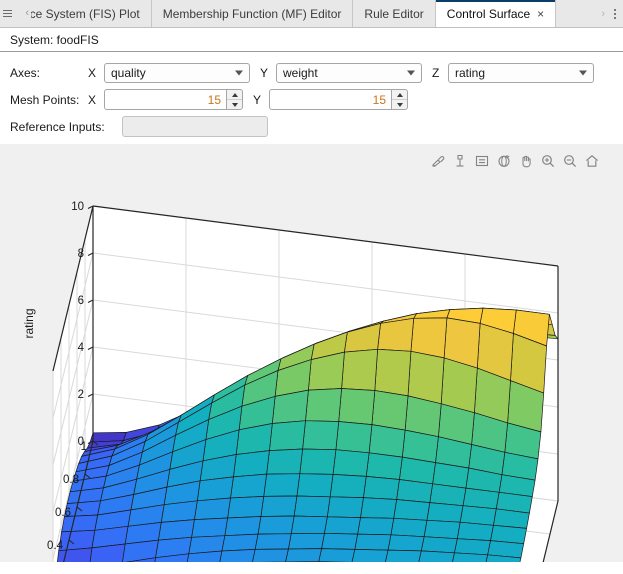 Image resolution: width=623 pixels, height=574 pixels. I want to click on tab-label: Membership Function (MF) Editor, so click(252, 13).